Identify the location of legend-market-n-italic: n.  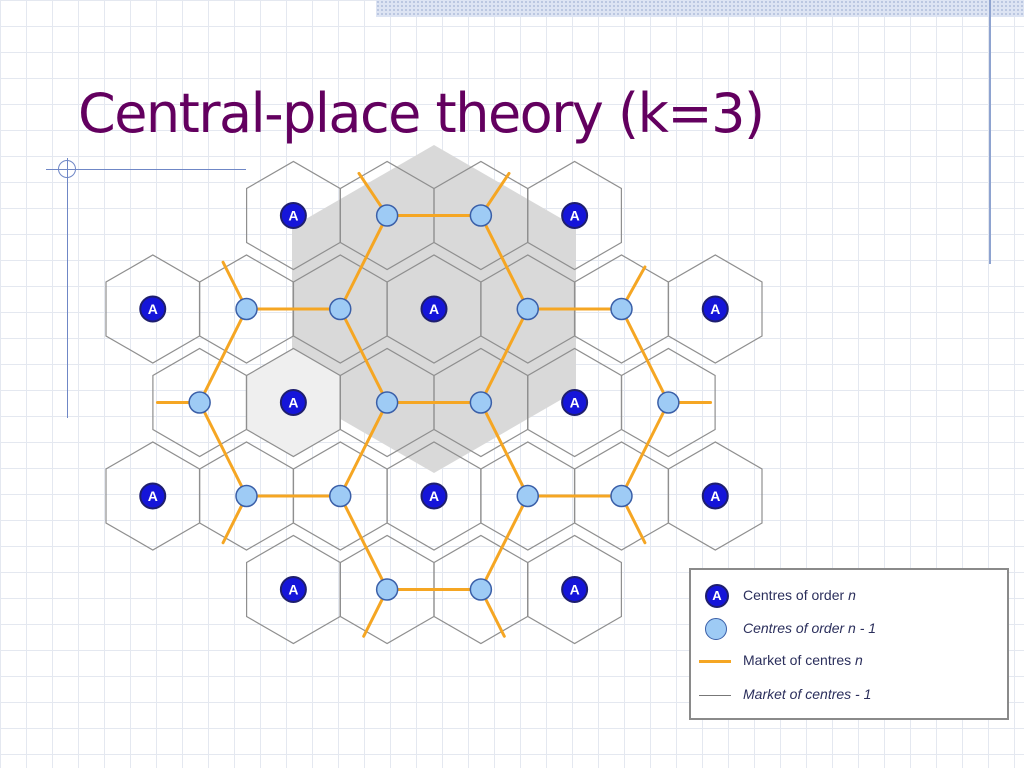
(859, 660).